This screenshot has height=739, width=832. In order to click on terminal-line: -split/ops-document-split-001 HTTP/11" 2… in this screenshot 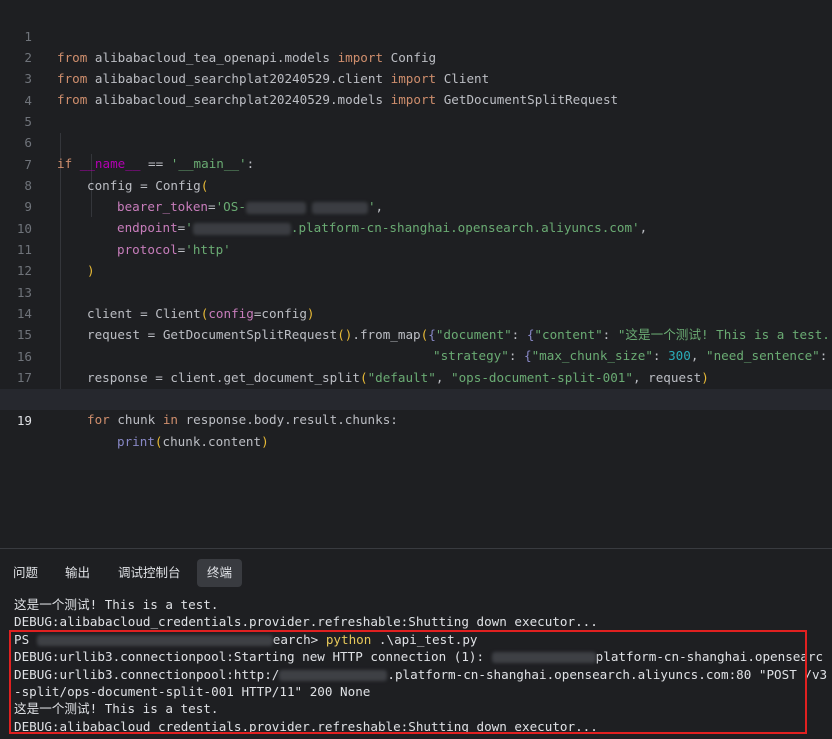, I will do `click(192, 691)`.